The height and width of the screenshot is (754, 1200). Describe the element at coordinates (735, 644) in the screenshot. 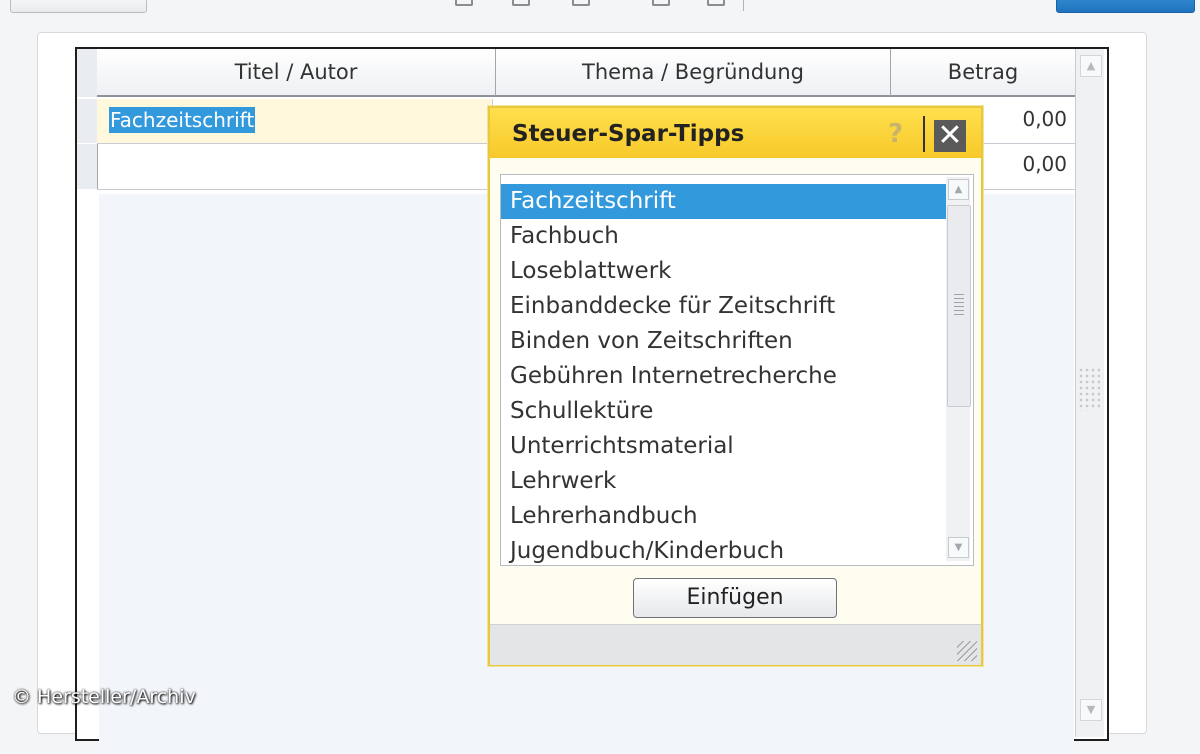

I see `dialog-footer` at that location.